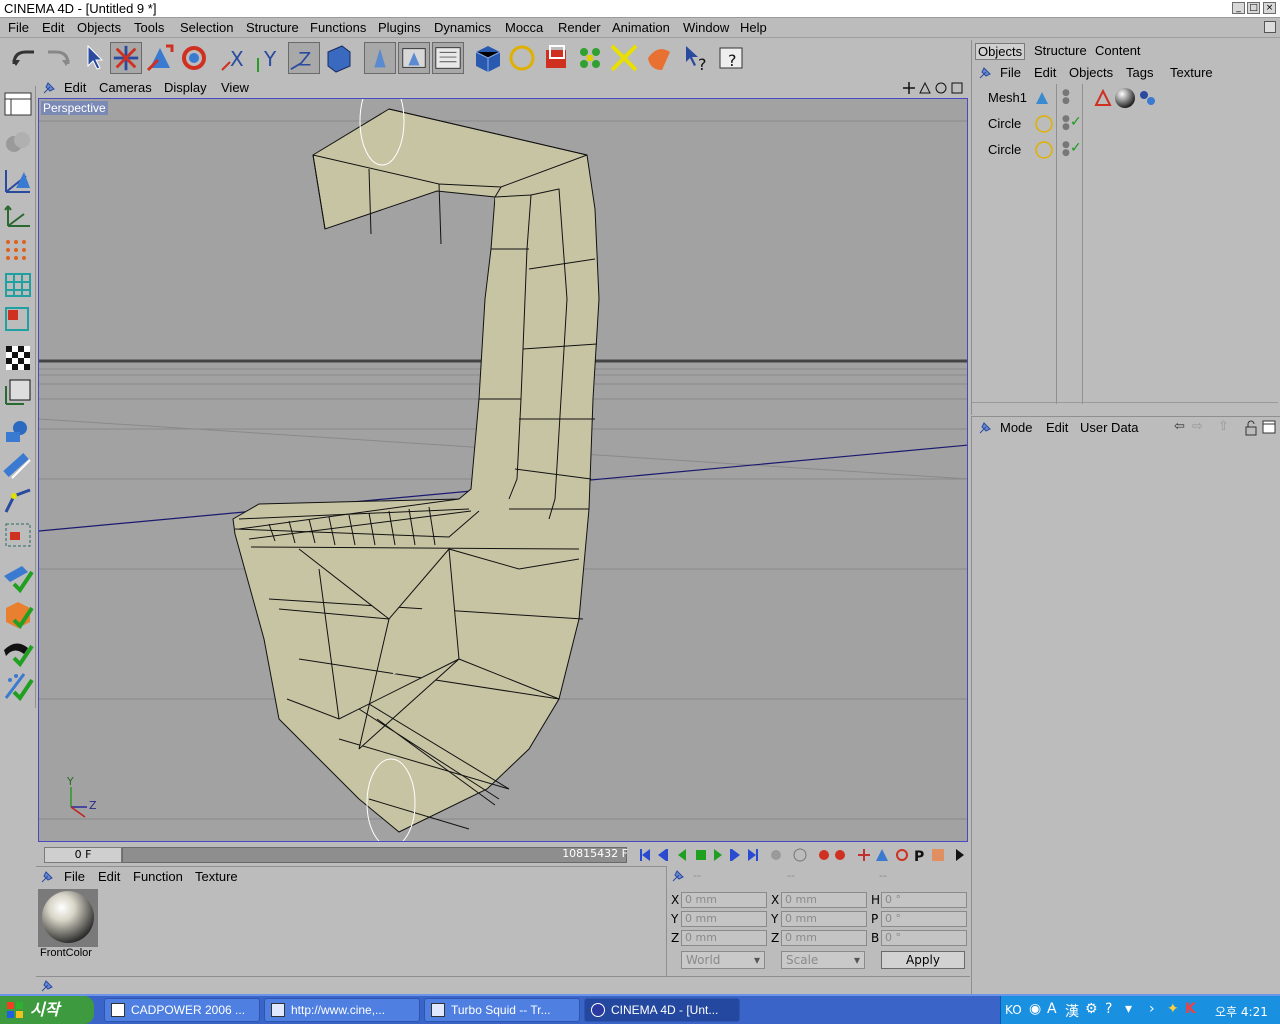 This screenshot has height=1024, width=1280. Describe the element at coordinates (579, 27) in the screenshot. I see `menu-render: Render` at that location.